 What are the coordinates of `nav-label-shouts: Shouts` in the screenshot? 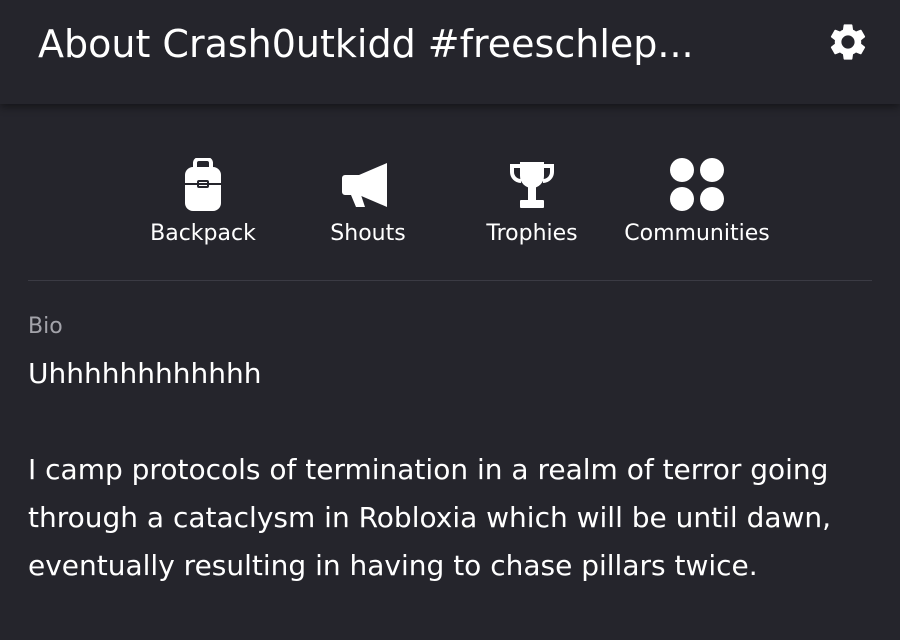 It's located at (368, 233).